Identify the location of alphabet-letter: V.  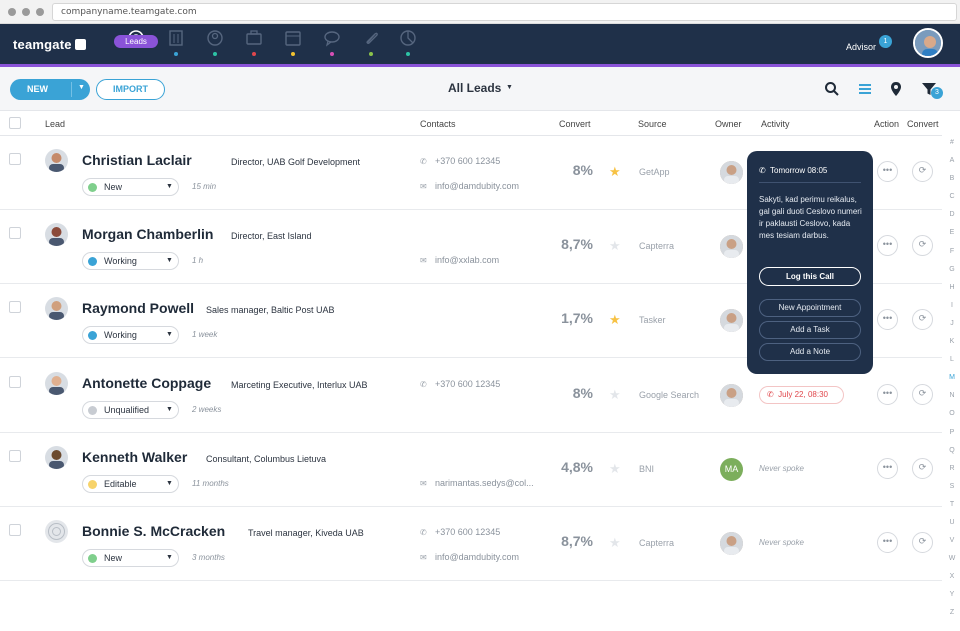
(952, 546).